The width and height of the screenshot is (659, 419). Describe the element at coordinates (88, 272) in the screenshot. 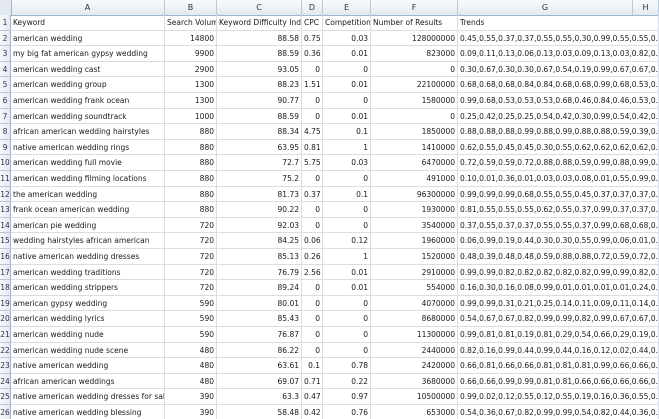

I see `table-cell: american wedding traditions` at that location.